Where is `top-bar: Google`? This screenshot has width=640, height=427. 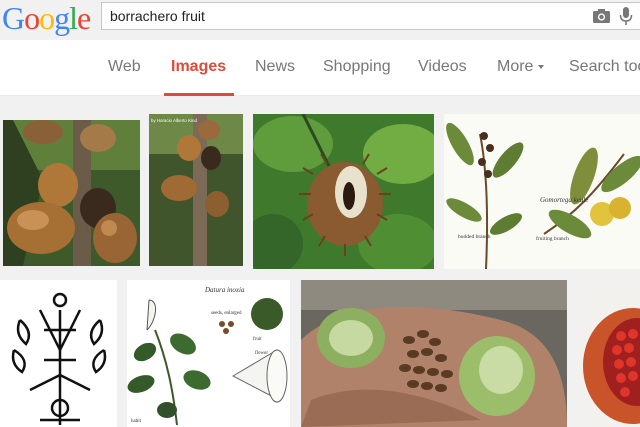 top-bar: Google is located at coordinates (320, 20).